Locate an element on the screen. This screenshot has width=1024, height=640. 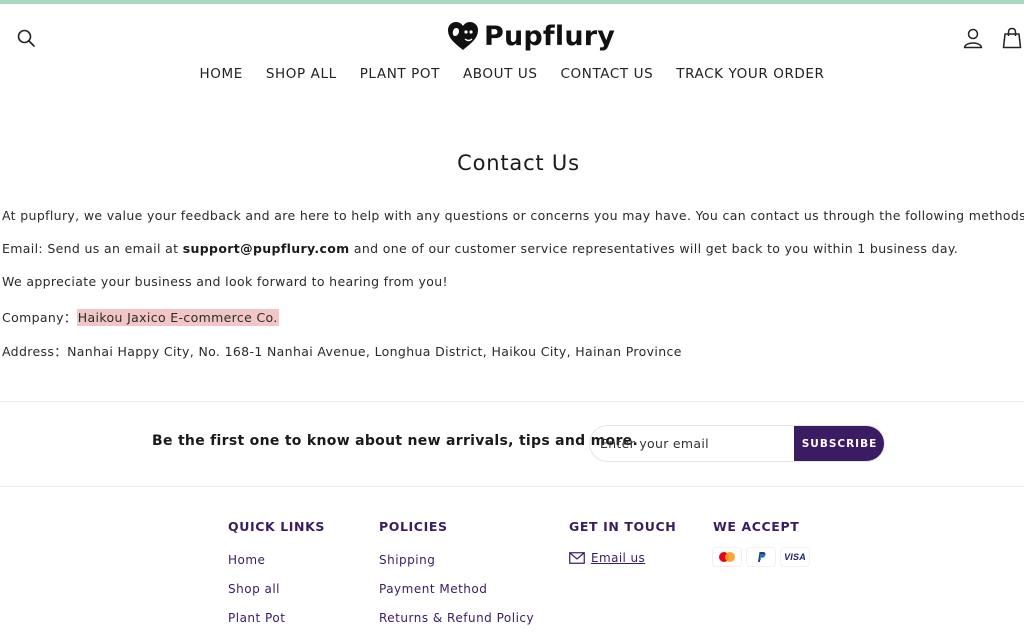
visa-icon: VISA is located at coordinates (795, 557).